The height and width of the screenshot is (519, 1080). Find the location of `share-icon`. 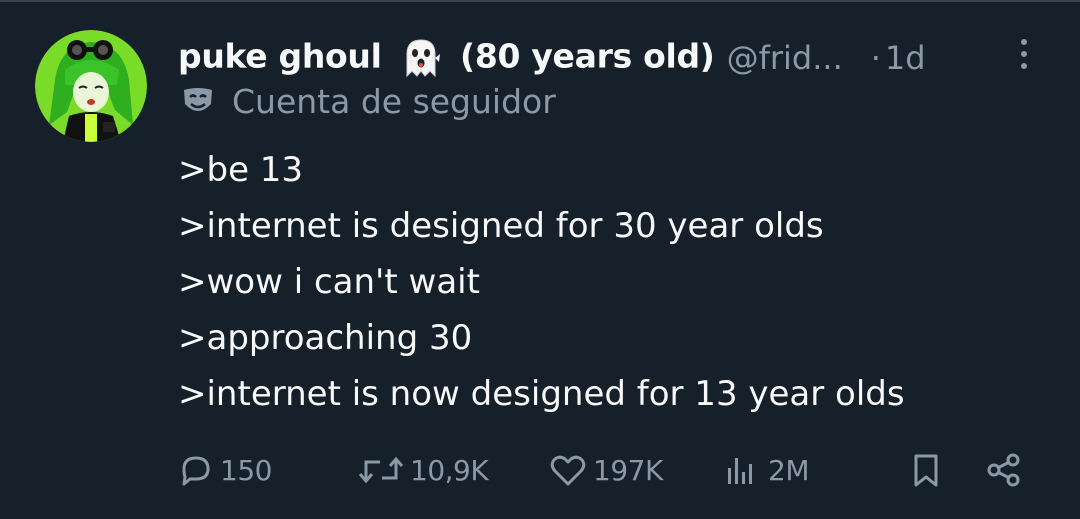

share-icon is located at coordinates (1003, 470).